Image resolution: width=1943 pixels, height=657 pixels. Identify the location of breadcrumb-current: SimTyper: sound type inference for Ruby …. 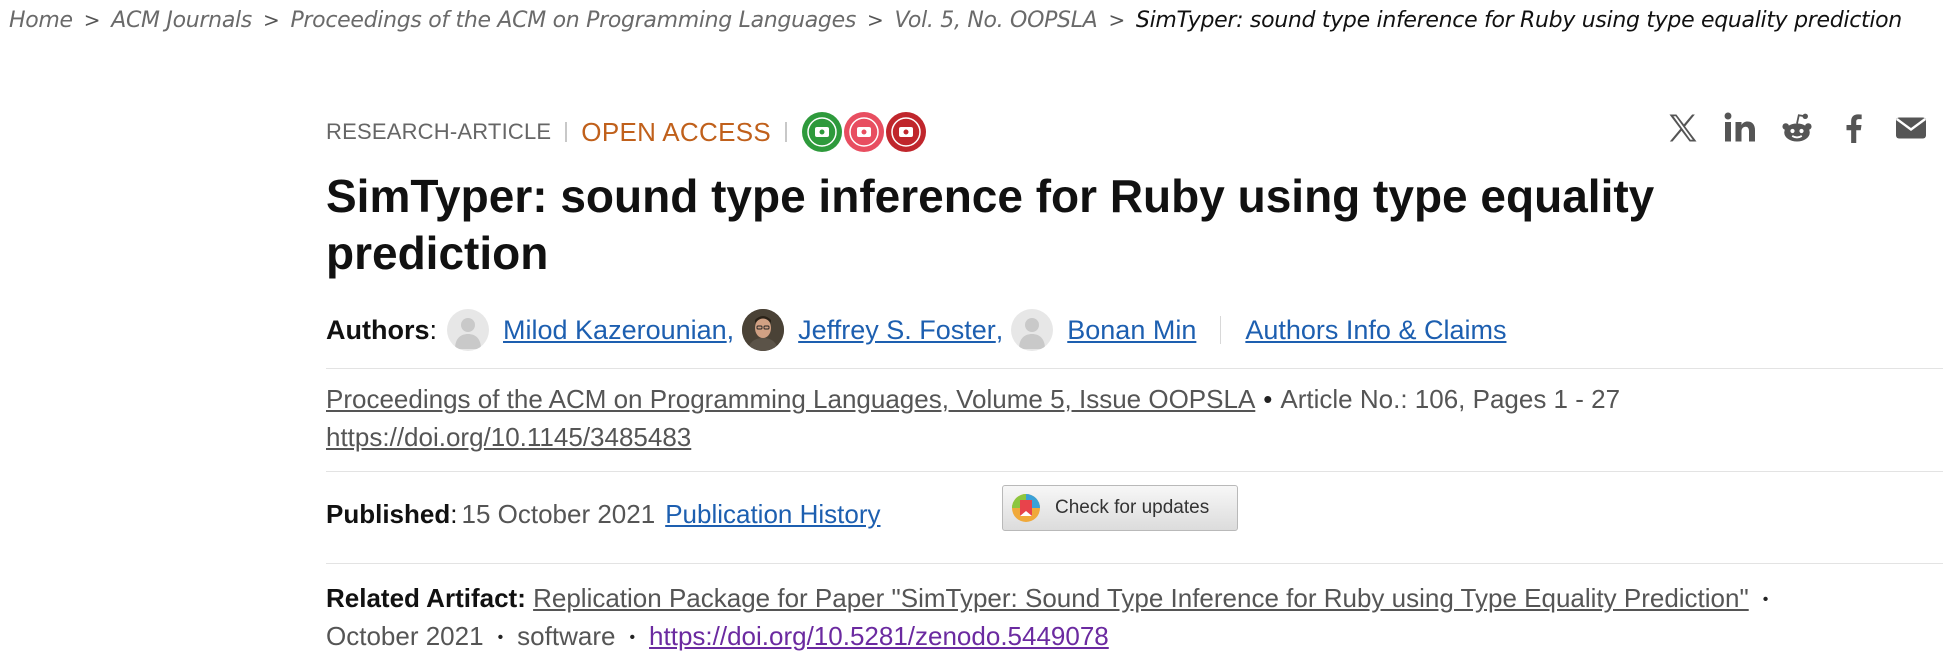
(1518, 20).